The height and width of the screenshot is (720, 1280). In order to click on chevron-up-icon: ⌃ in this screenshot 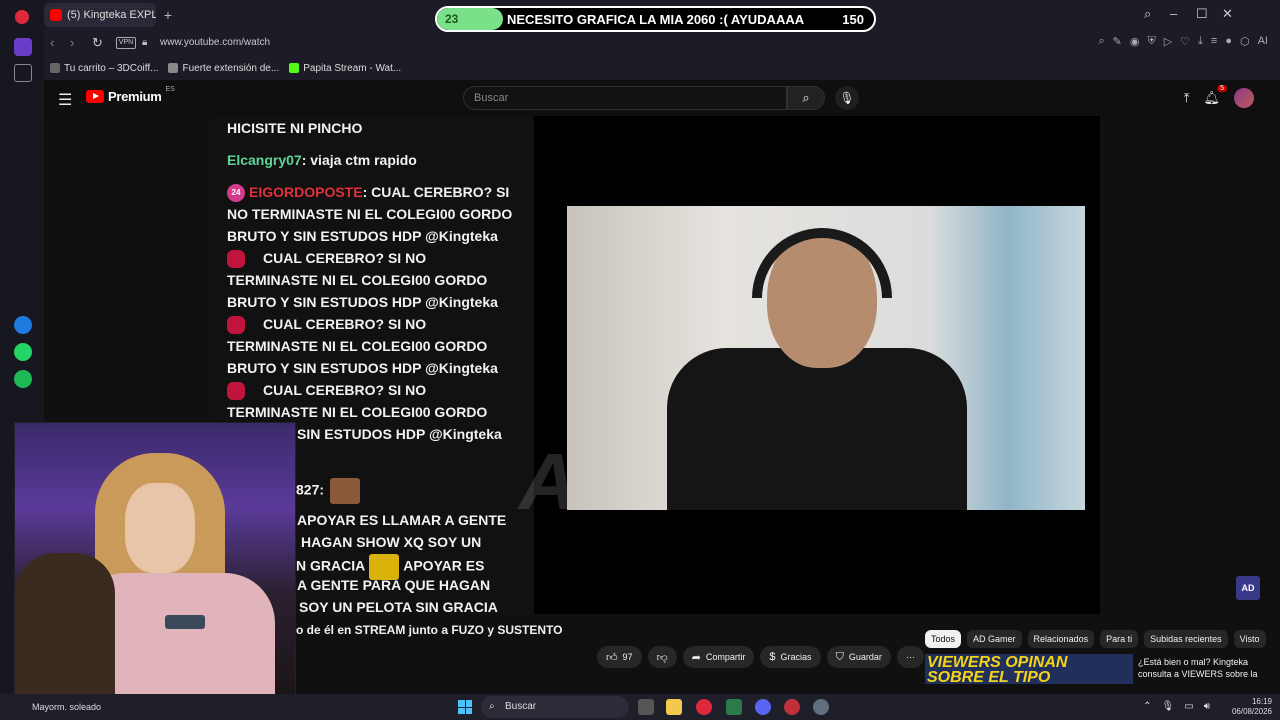, I will do `click(1147, 706)`.